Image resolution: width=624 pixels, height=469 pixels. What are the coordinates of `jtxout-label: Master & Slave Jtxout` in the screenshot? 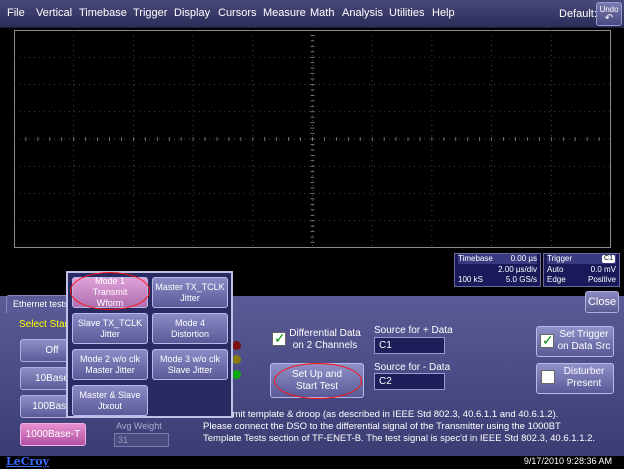 It's located at (110, 400).